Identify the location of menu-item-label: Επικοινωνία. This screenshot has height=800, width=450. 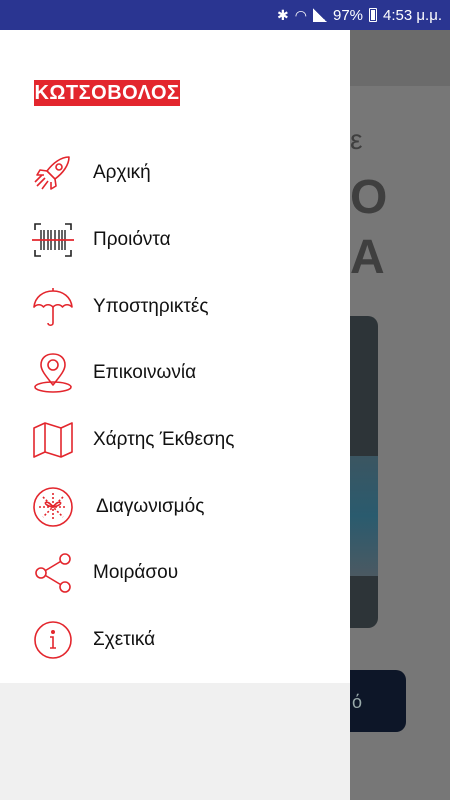
(145, 373).